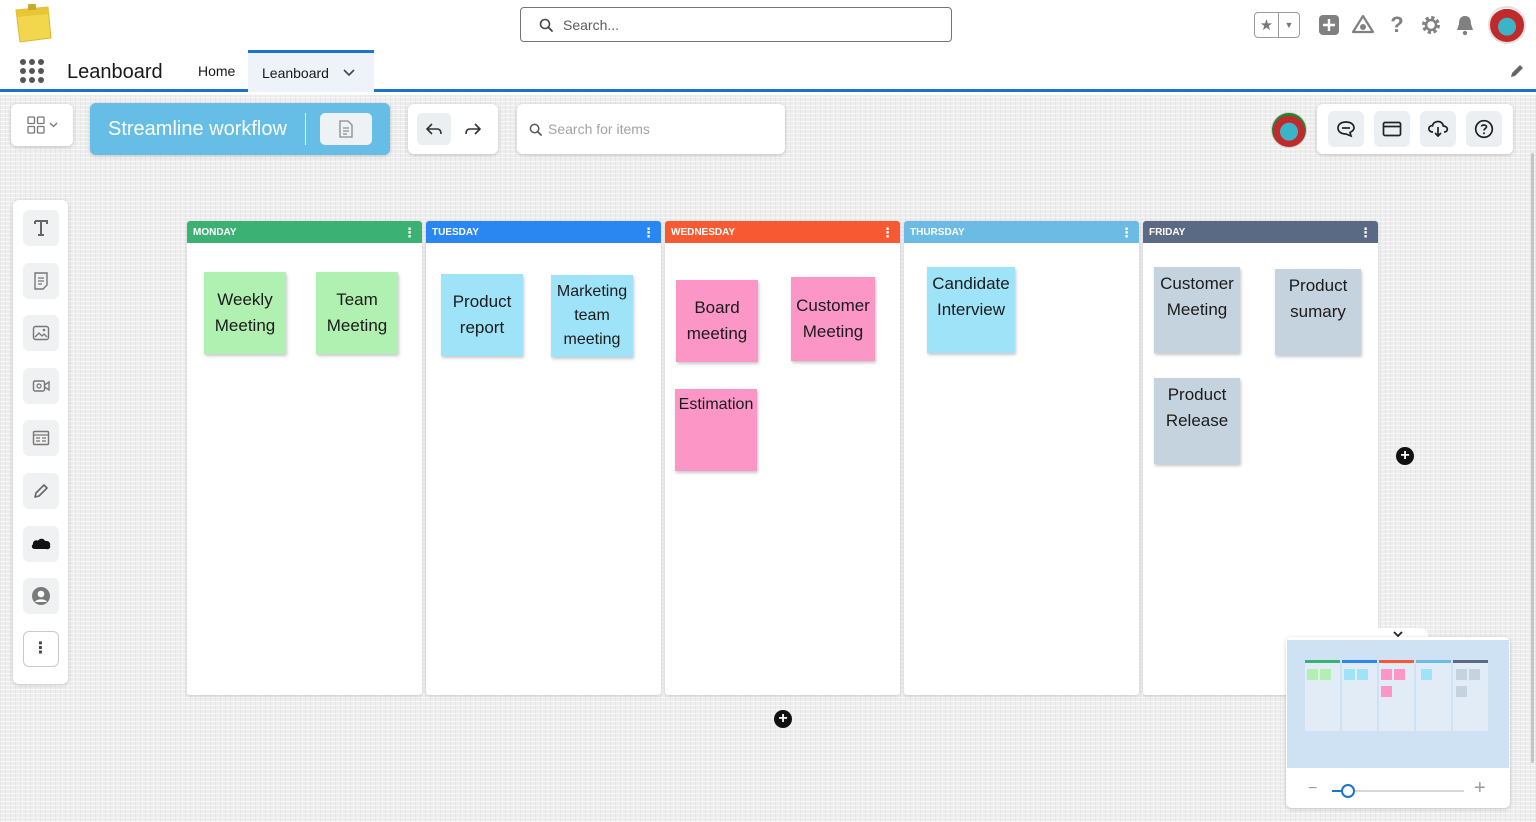 Image resolution: width=1536 pixels, height=822 pixels. Describe the element at coordinates (433, 129) in the screenshot. I see `undo-button` at that location.